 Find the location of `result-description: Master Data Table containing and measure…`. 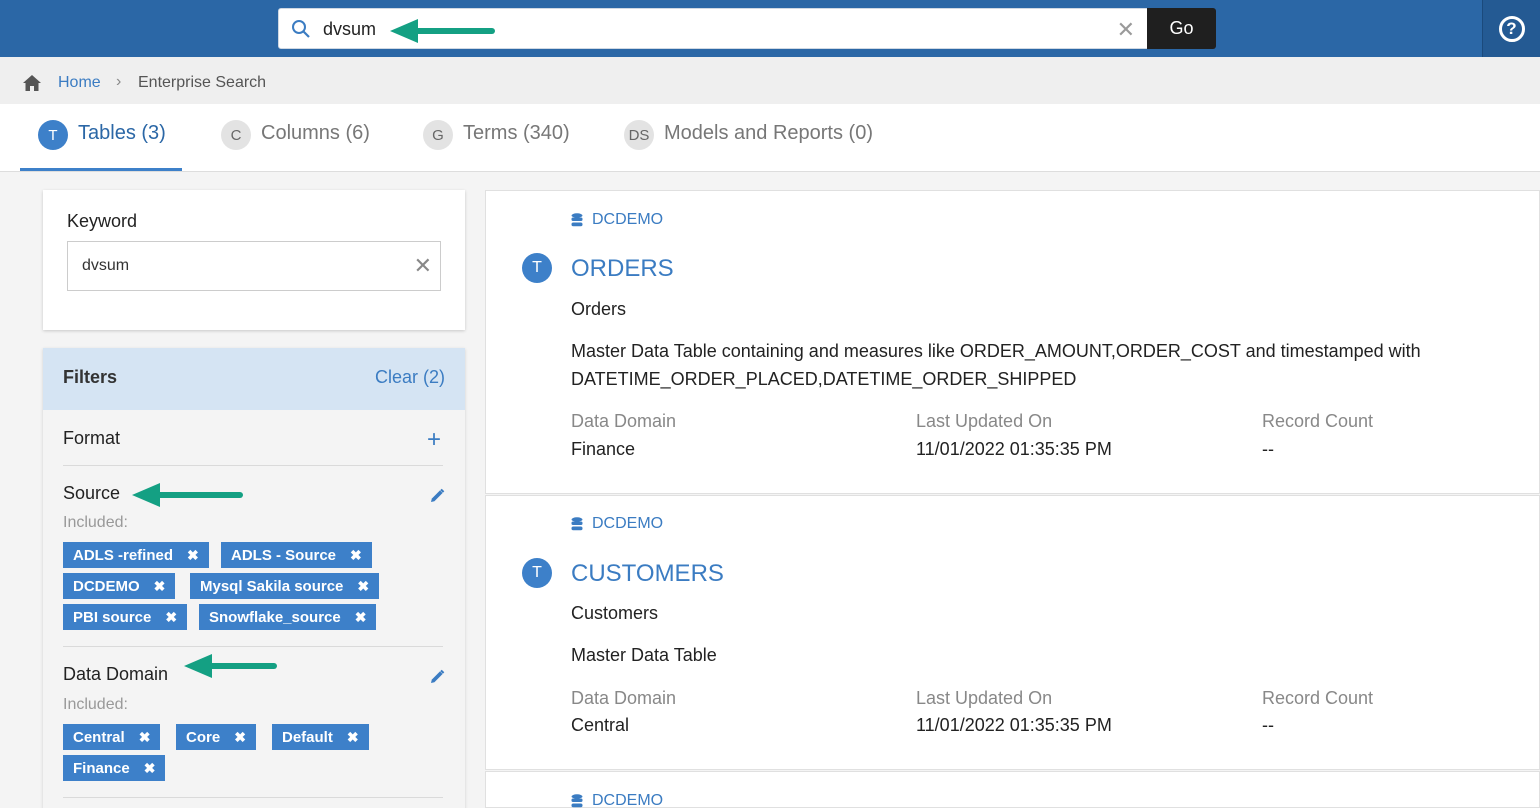

result-description: Master Data Table containing and measure… is located at coordinates (996, 365).